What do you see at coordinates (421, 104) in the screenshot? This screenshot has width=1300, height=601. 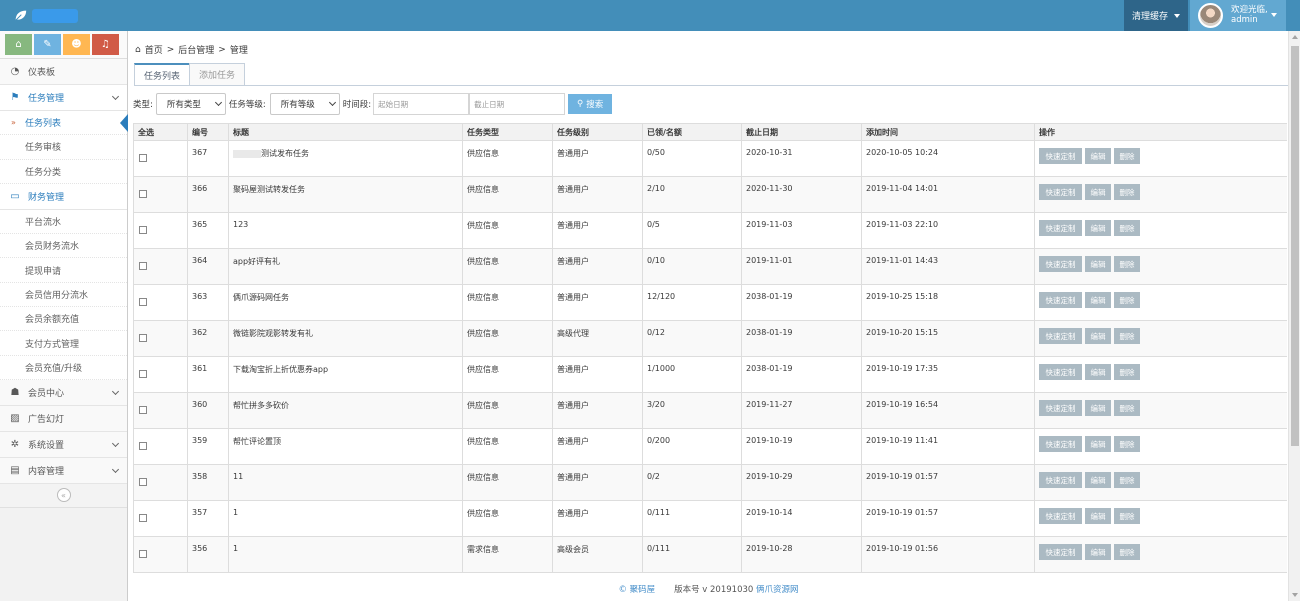 I see `start-date-input: 起始日期` at bounding box center [421, 104].